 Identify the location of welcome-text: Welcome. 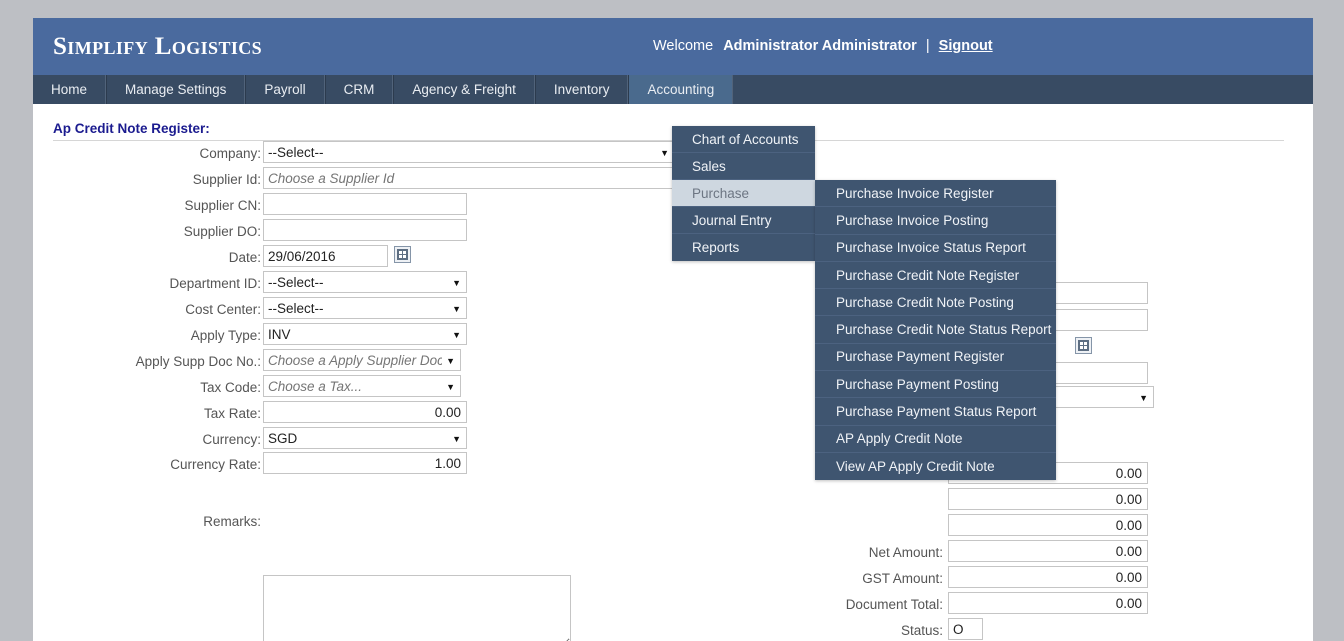
(683, 46).